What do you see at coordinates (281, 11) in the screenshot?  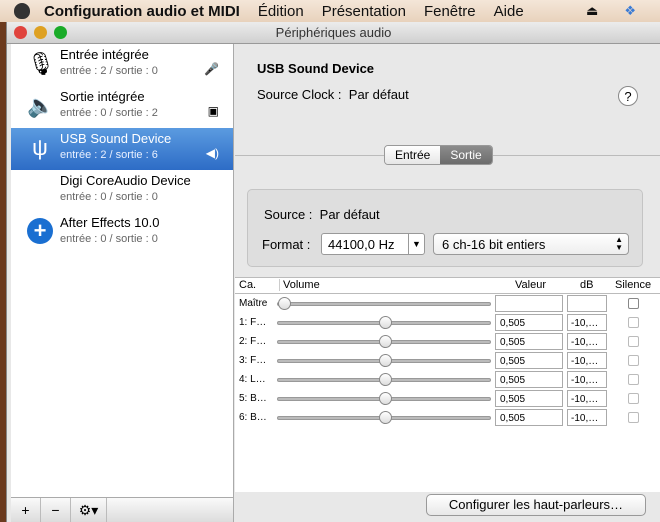 I see `menu-edition: Édition` at bounding box center [281, 11].